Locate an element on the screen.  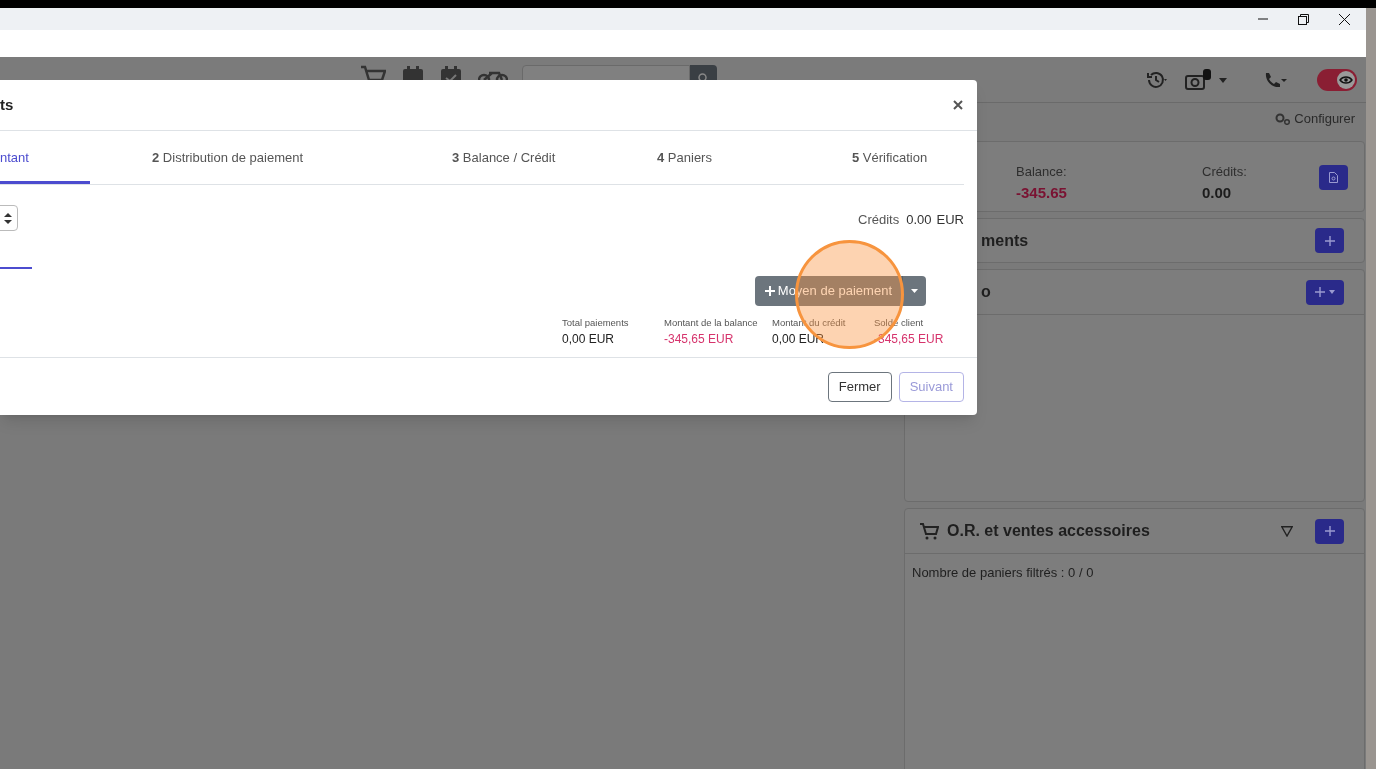
history-icon is located at coordinates (1158, 80).